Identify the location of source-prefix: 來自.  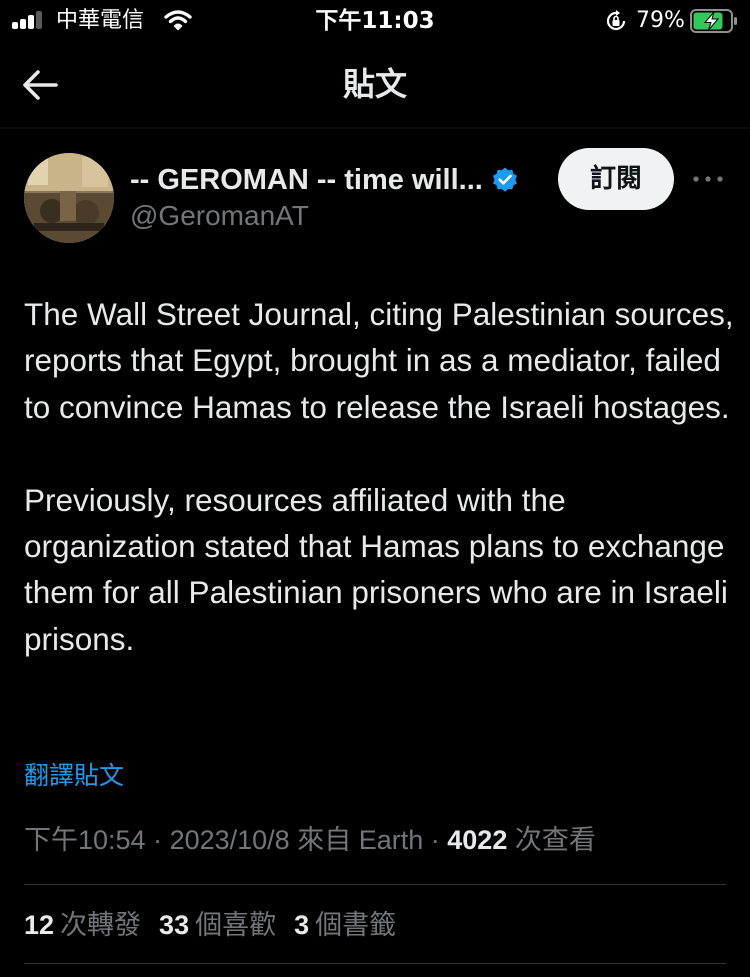
(324, 840).